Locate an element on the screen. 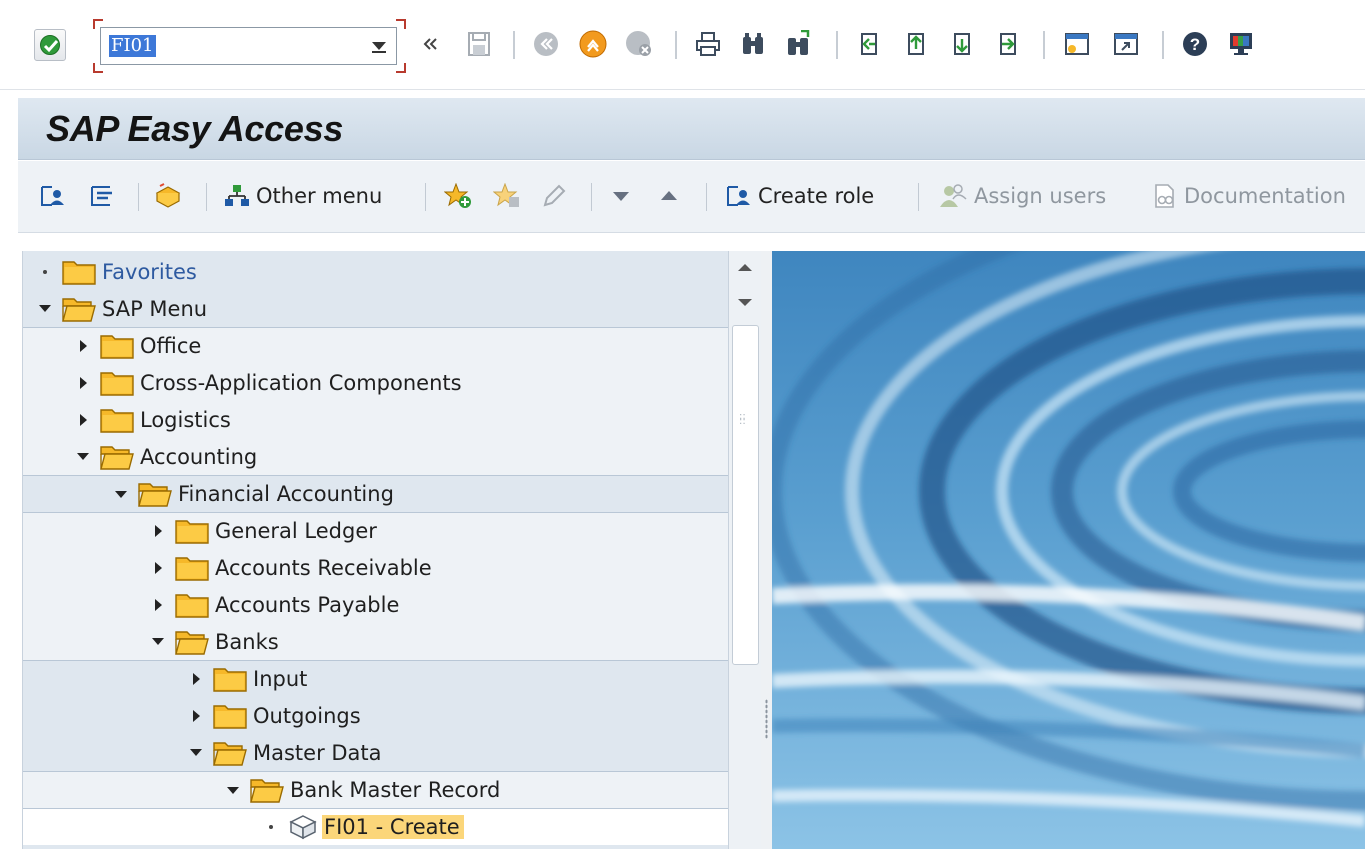  exit-icon is located at coordinates (593, 44).